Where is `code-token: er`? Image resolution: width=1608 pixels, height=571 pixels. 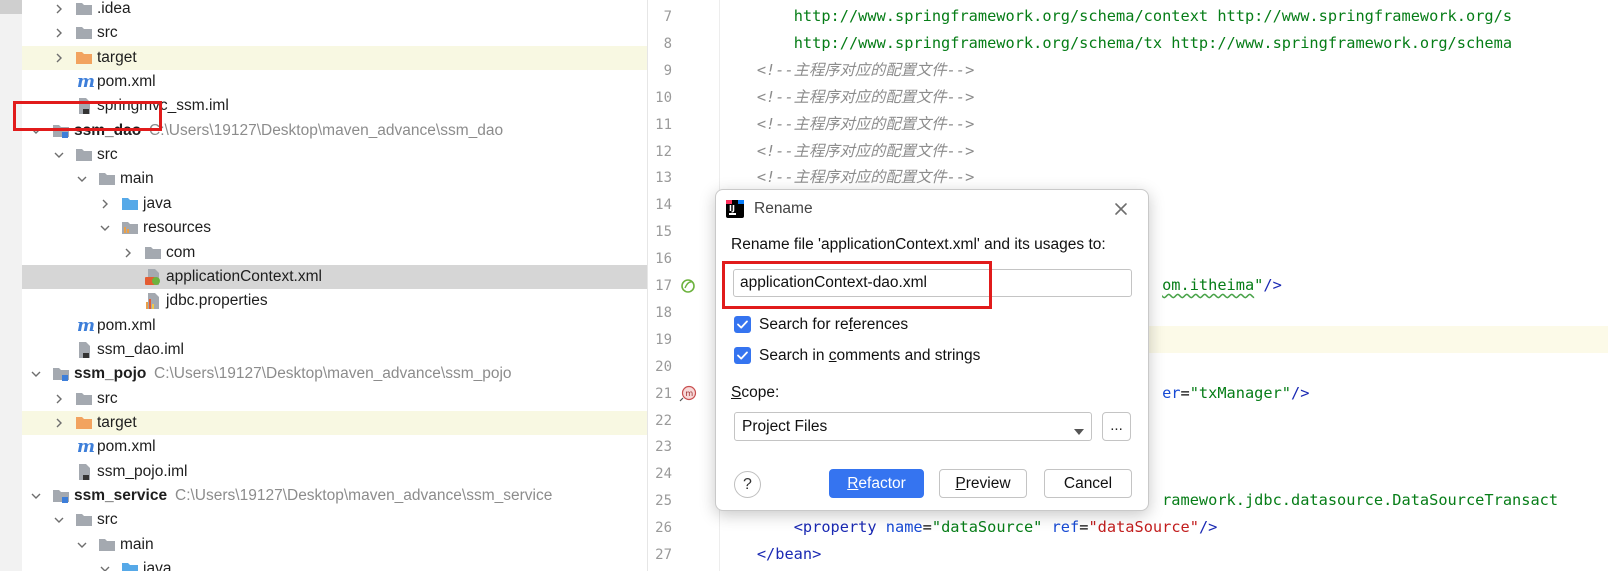
code-token: er is located at coordinates (1171, 393).